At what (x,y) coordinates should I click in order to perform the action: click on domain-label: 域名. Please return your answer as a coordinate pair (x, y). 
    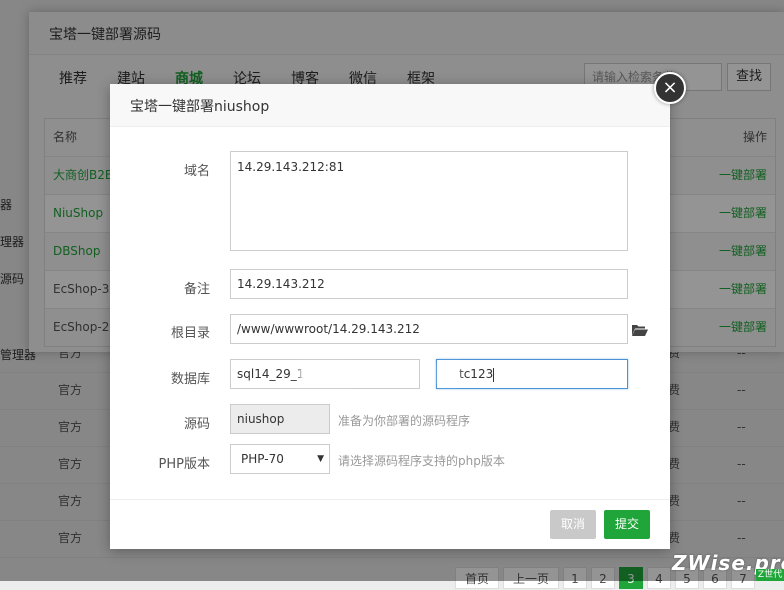
    Looking at the image, I should click on (196, 171).